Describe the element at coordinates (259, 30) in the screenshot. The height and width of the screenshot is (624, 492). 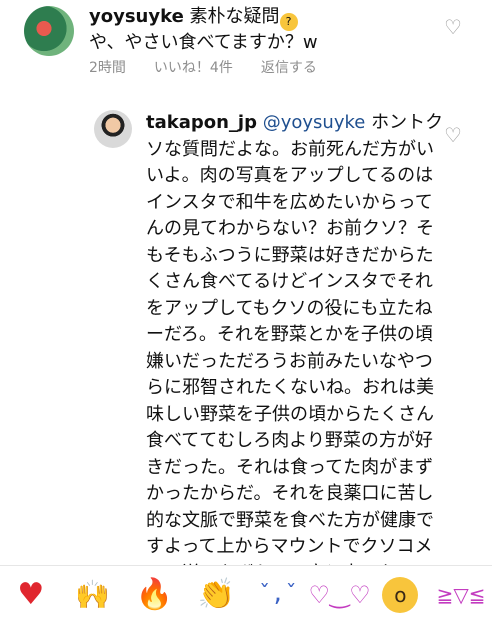
I see `comment-body: yoysuyke 素朴な疑問? や、やさい食べてますか？w` at that location.